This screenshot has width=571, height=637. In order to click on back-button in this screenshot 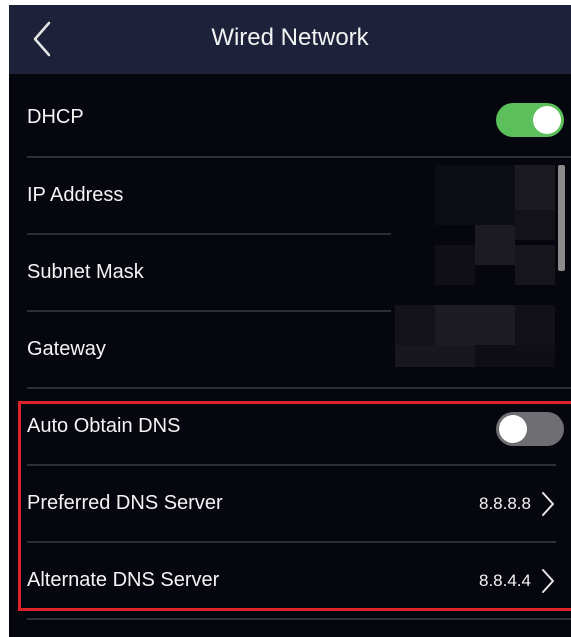, I will do `click(42, 39)`.